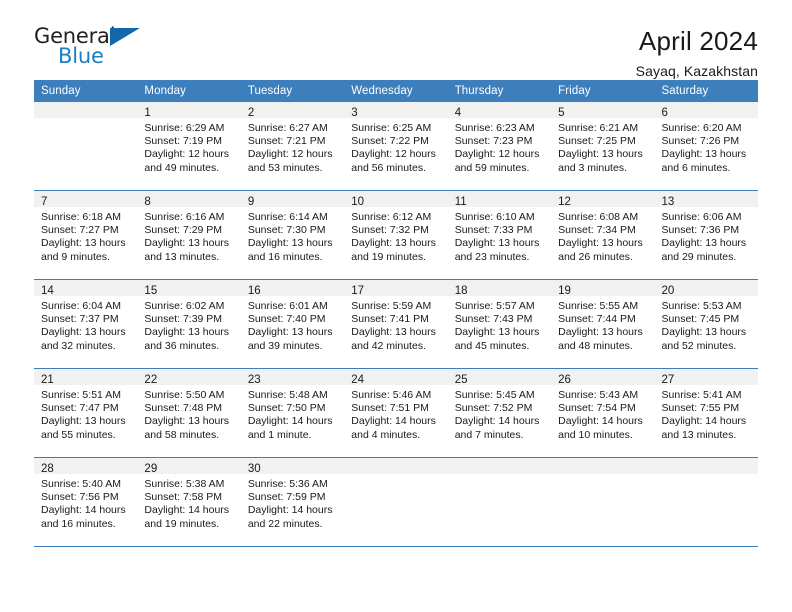 This screenshot has width=792, height=612. Describe the element at coordinates (592, 167) in the screenshot. I see `daylight-duration-line2: and 3 minutes.` at that location.